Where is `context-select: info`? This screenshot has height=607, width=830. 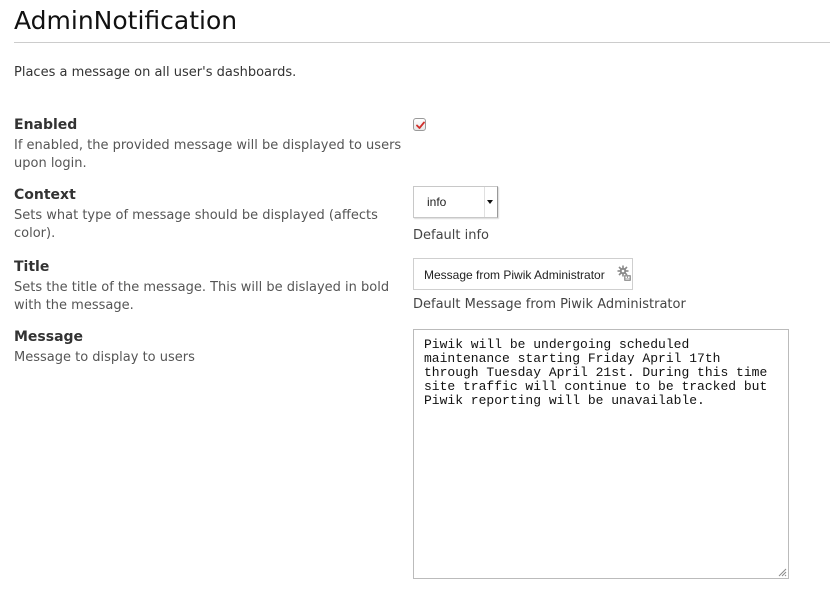 context-select: info is located at coordinates (455, 202).